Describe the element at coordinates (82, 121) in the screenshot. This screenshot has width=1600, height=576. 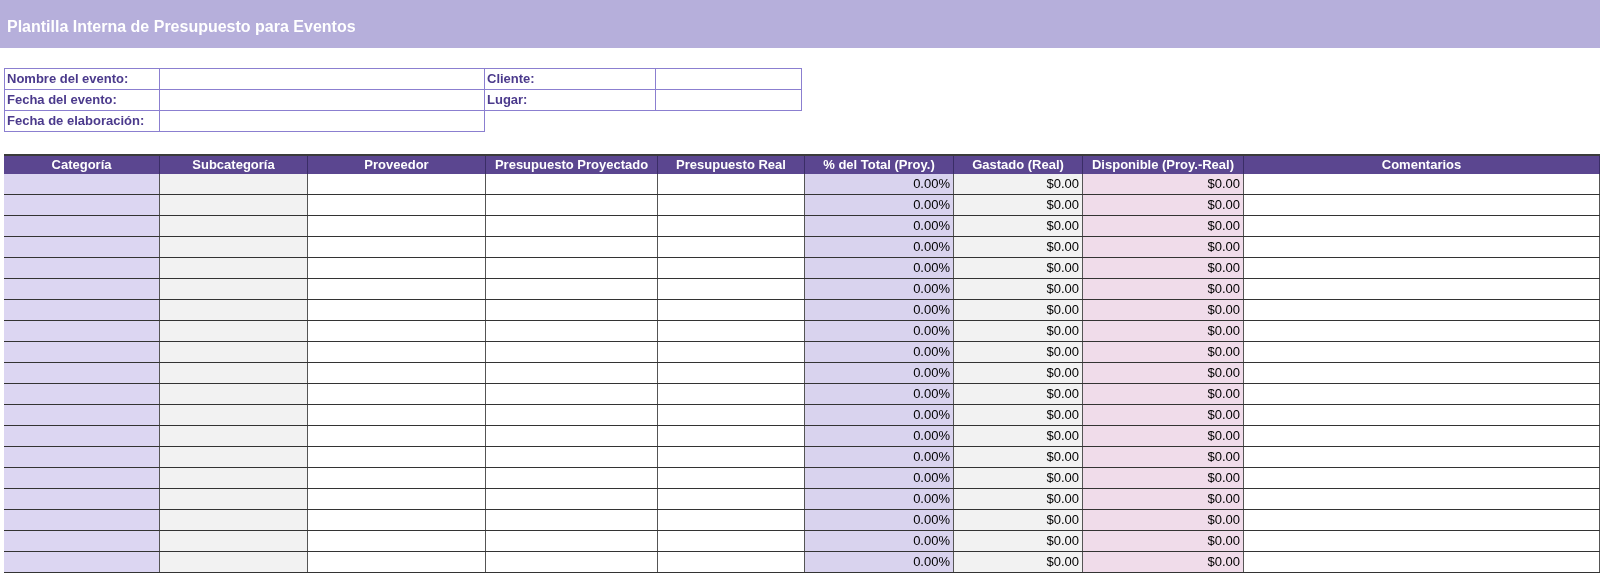
I see `field-label: Fecha de elaboración:` at that location.